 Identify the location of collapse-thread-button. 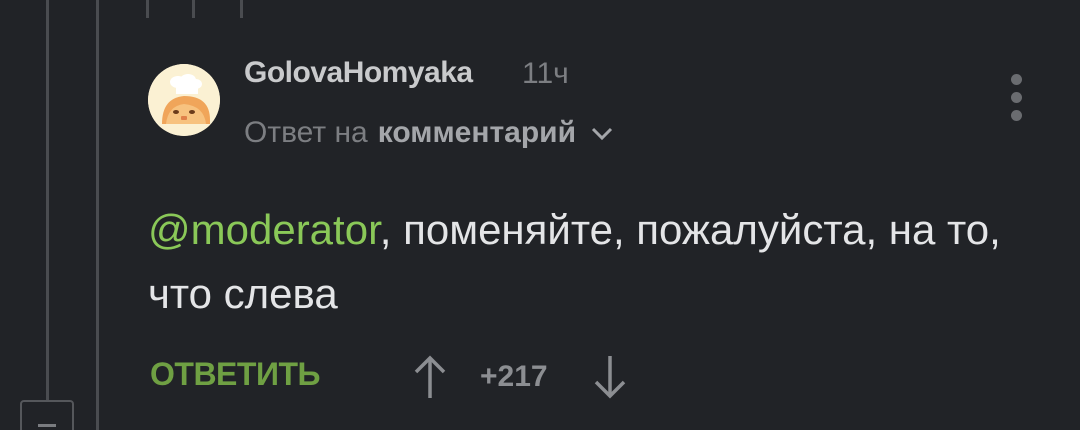
(47, 415).